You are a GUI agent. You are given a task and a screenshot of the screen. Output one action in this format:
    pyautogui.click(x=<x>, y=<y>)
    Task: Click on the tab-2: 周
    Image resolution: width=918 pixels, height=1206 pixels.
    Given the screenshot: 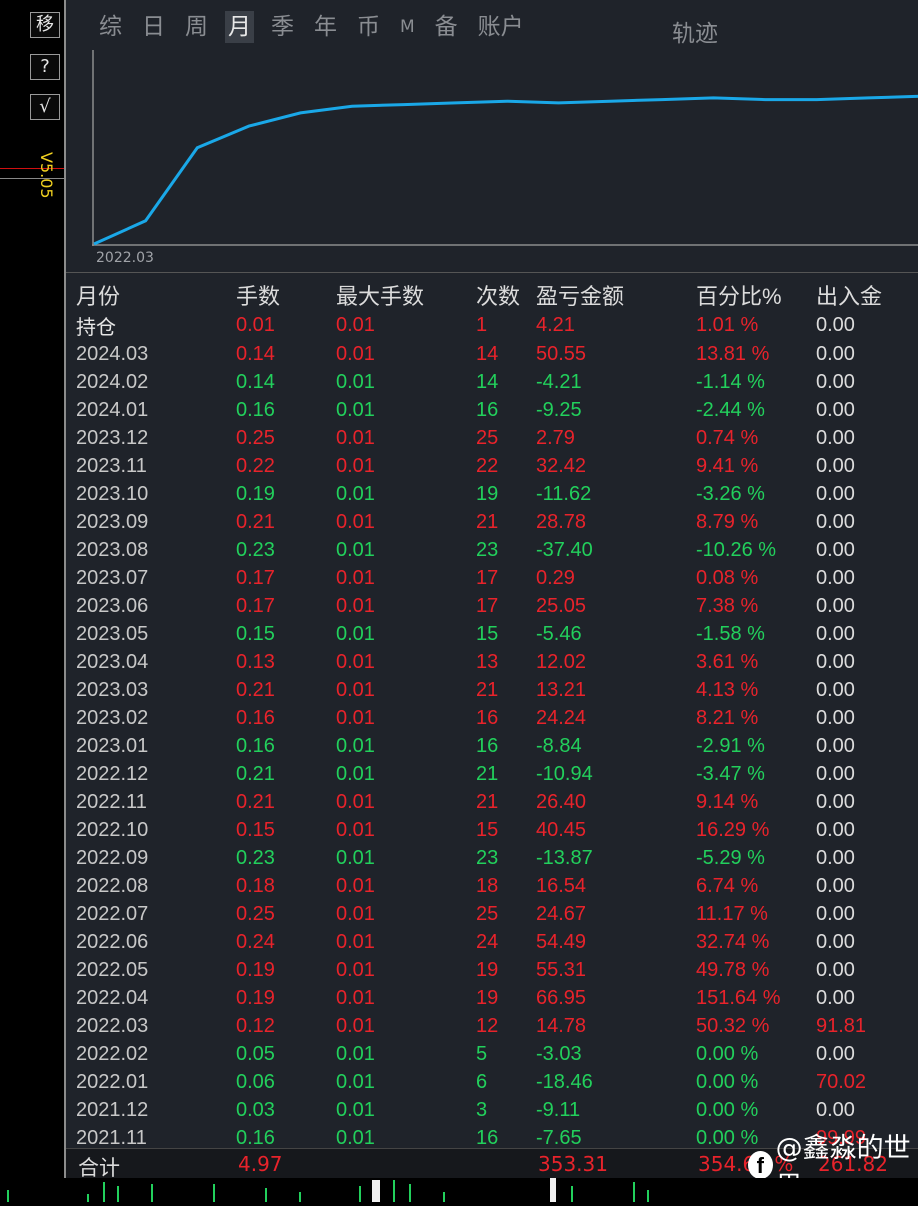 What is the action you would take?
    pyautogui.click(x=196, y=27)
    